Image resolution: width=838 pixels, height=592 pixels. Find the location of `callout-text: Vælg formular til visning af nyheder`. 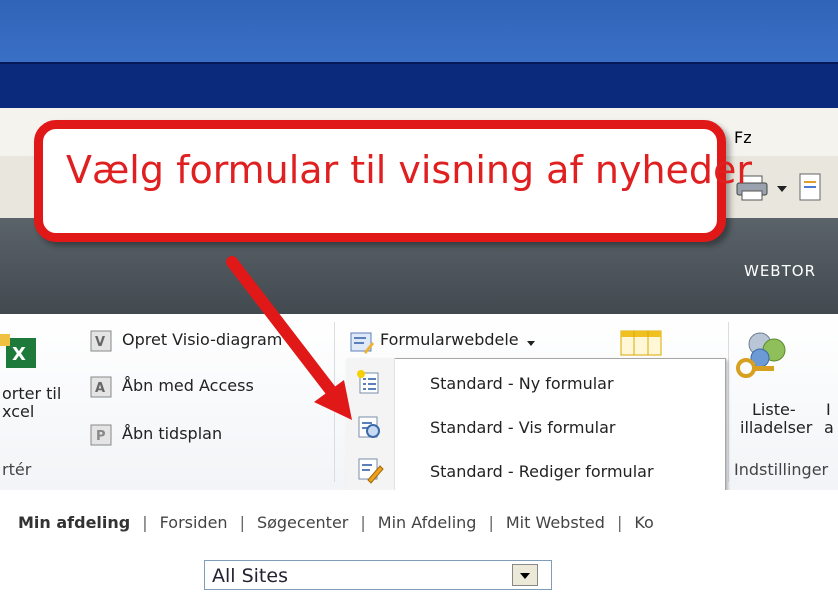

callout-text: Vælg formular til visning af nyheder is located at coordinates (409, 170).